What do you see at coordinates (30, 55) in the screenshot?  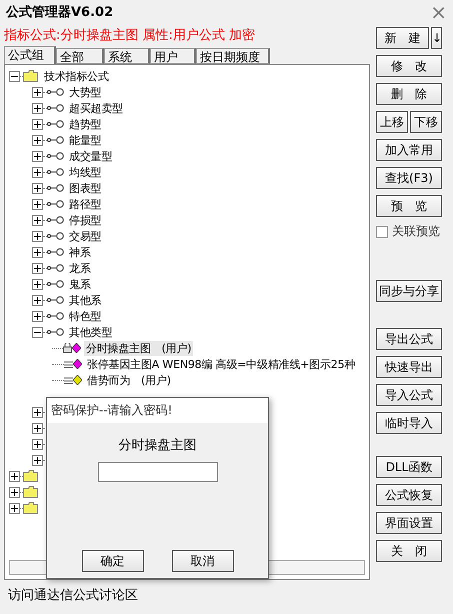 I see `tab: 公式组` at bounding box center [30, 55].